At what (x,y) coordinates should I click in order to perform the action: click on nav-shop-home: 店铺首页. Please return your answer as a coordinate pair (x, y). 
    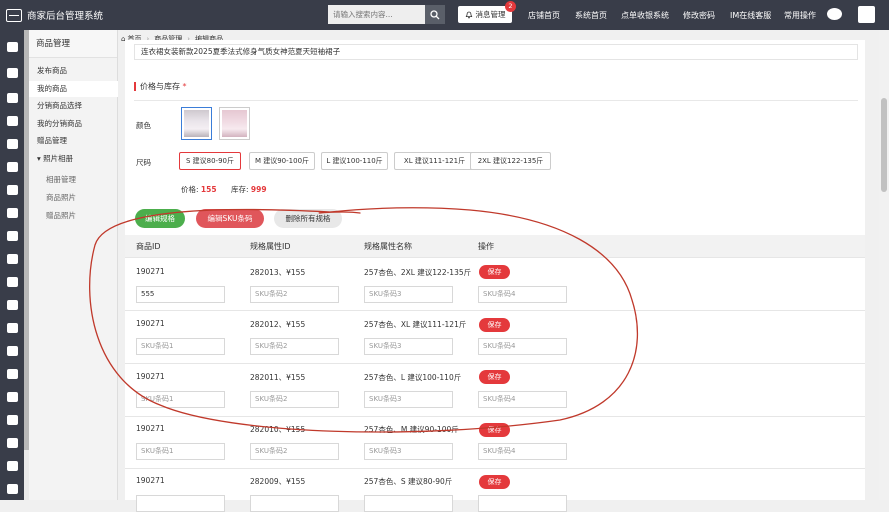
    Looking at the image, I should click on (544, 15).